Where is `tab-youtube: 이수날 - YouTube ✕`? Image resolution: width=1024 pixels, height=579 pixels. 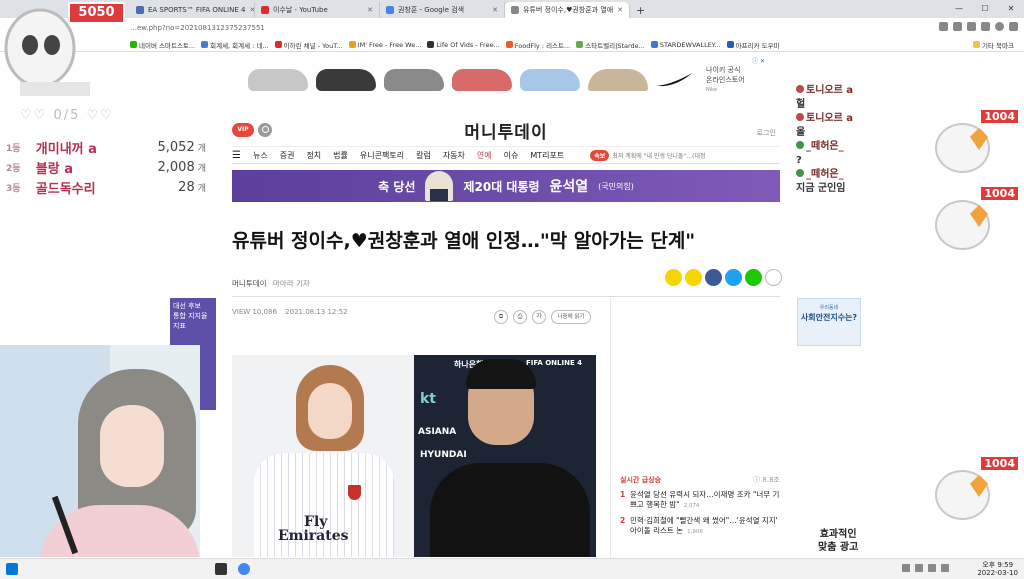
tab-youtube: 이수날 - YouTube ✕ is located at coordinates (317, 10).